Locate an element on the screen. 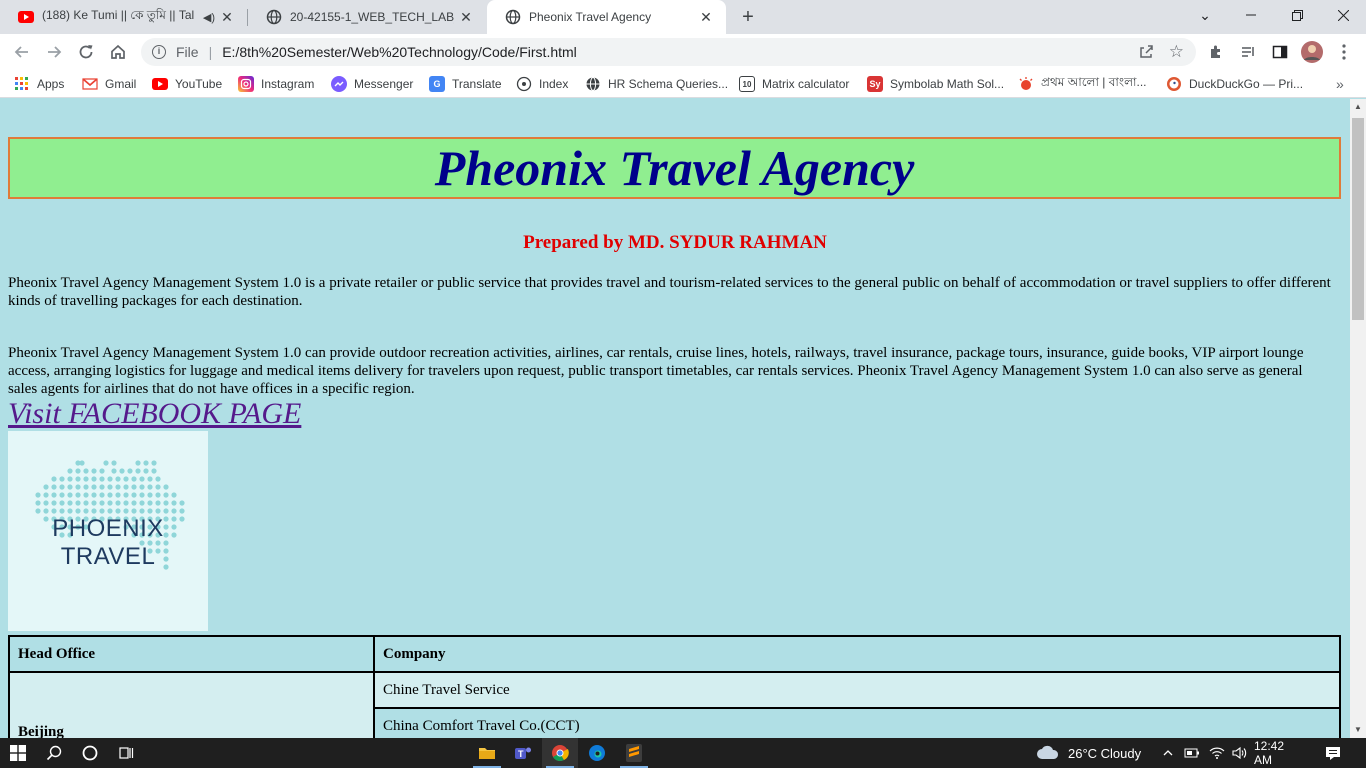  page-title: Pheonix Travel Agency is located at coordinates (674, 168).